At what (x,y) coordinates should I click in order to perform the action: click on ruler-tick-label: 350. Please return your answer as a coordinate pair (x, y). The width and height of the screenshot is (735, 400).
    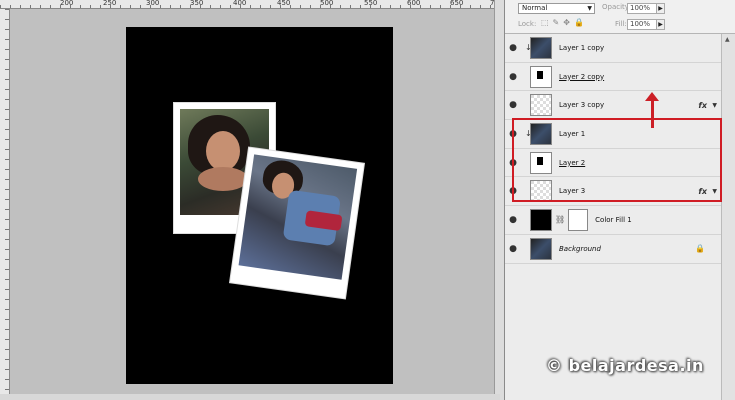
    Looking at the image, I should click on (197, 3).